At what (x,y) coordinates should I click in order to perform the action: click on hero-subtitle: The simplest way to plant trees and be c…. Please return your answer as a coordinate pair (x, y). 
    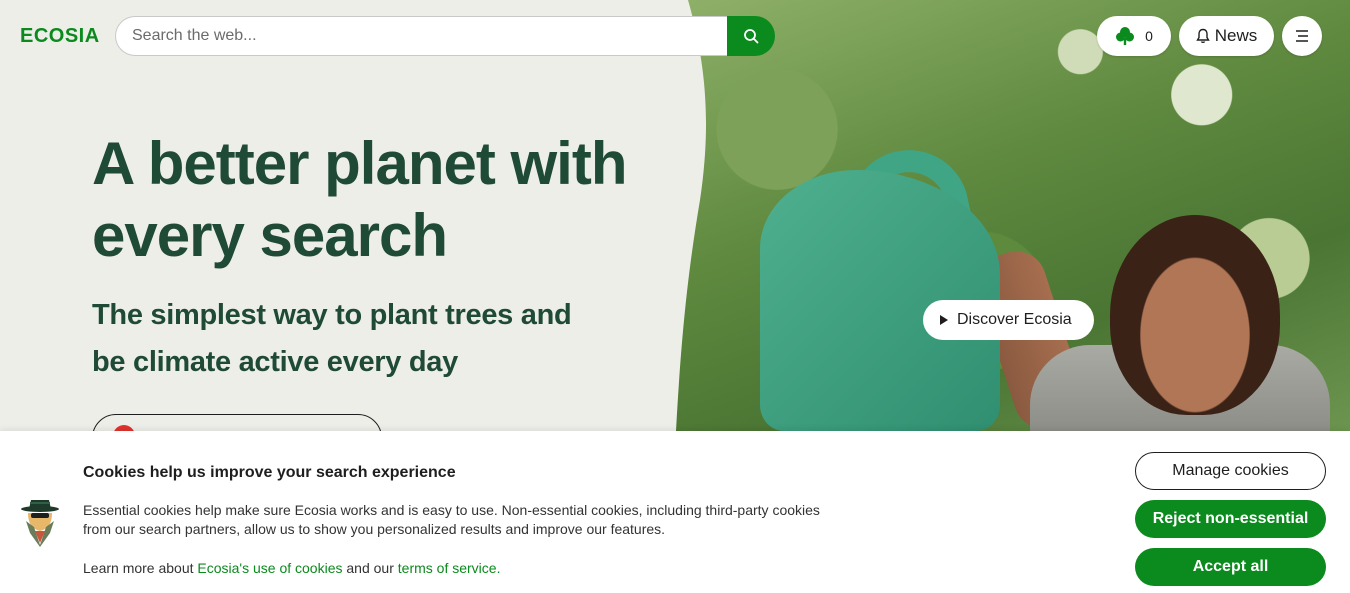
    Looking at the image, I should click on (332, 338).